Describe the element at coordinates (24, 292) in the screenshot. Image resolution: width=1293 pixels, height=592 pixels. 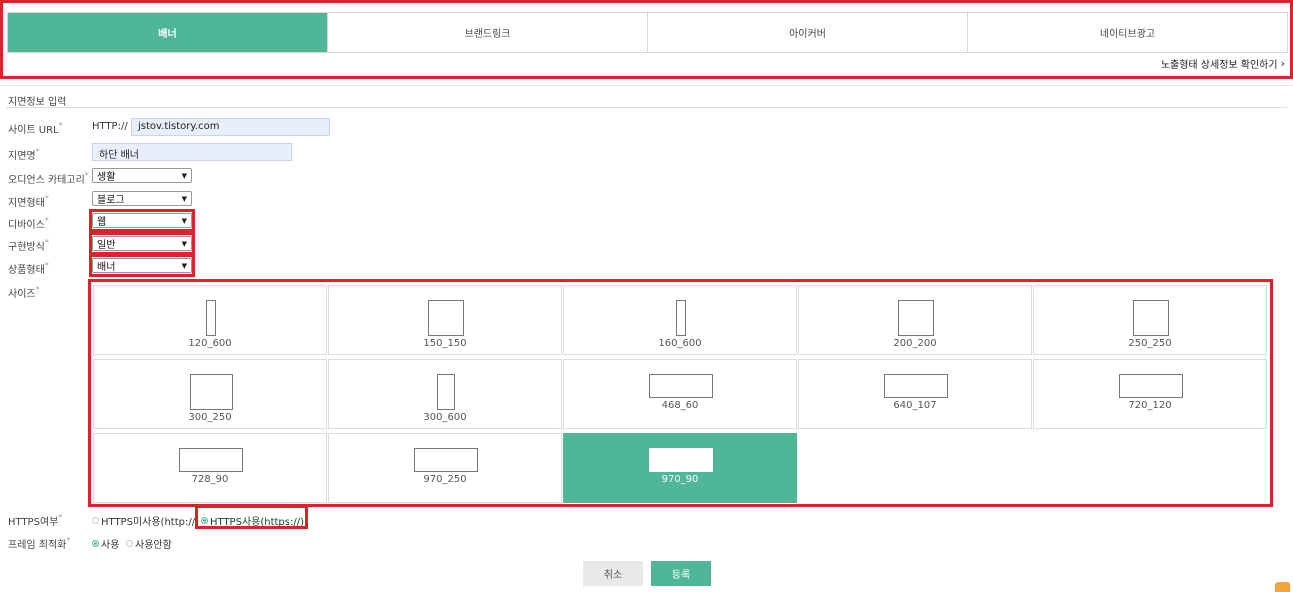
I see `size-label: 사이즈*` at that location.